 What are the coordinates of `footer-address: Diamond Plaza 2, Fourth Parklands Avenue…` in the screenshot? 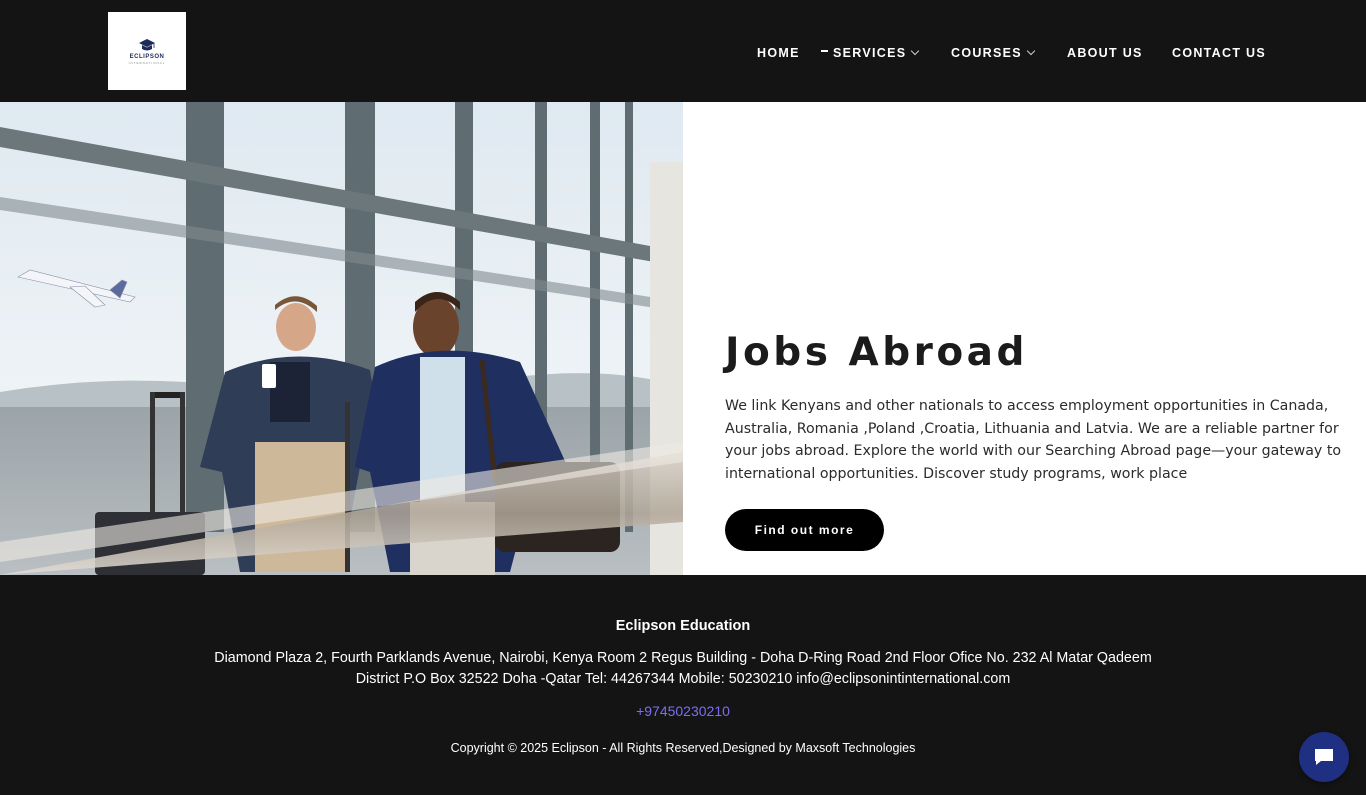 It's located at (683, 668).